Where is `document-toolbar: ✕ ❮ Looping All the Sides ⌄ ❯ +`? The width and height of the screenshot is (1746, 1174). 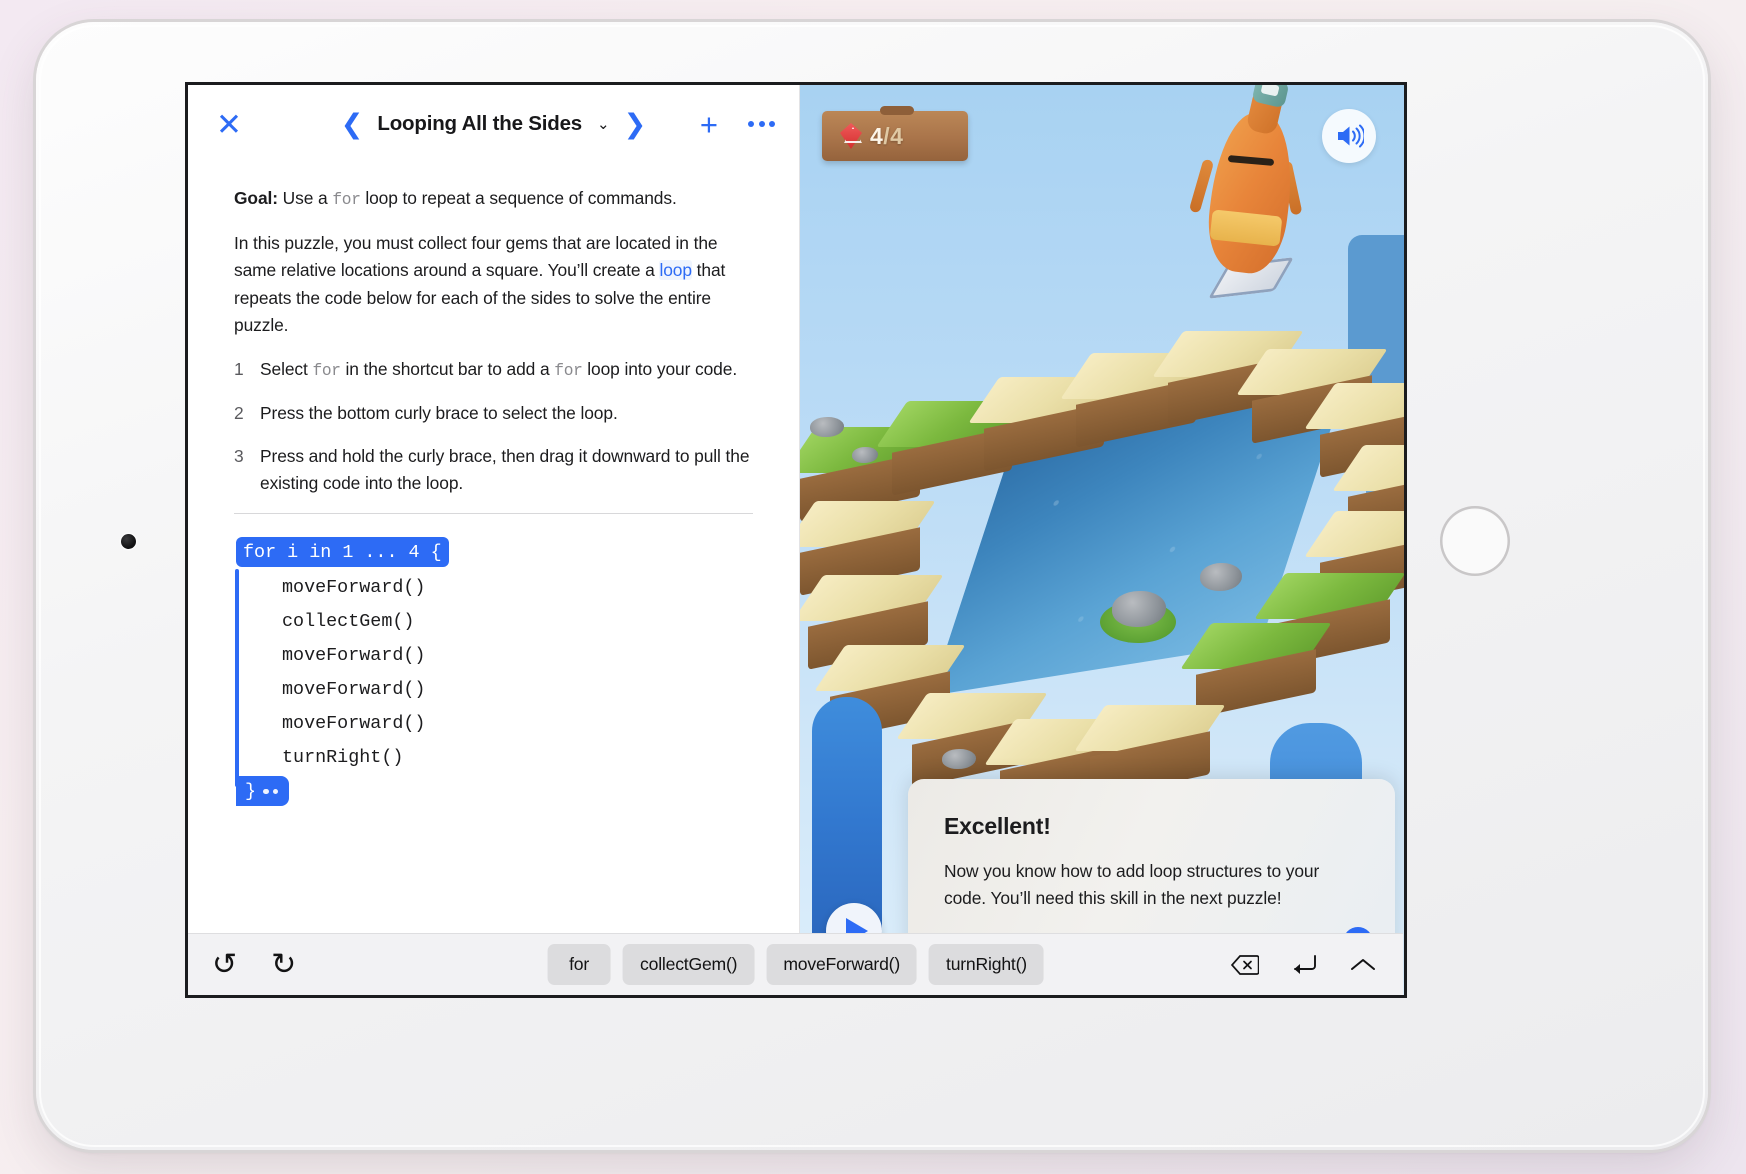 document-toolbar: ✕ ❮ Looping All the Sides ⌄ ❯ + is located at coordinates (493, 124).